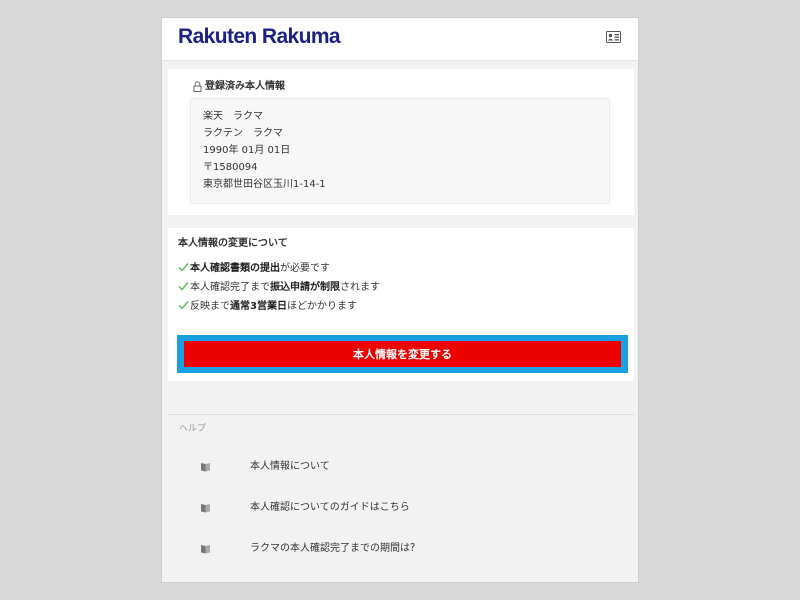  I want to click on note-post: が必要です, so click(305, 268).